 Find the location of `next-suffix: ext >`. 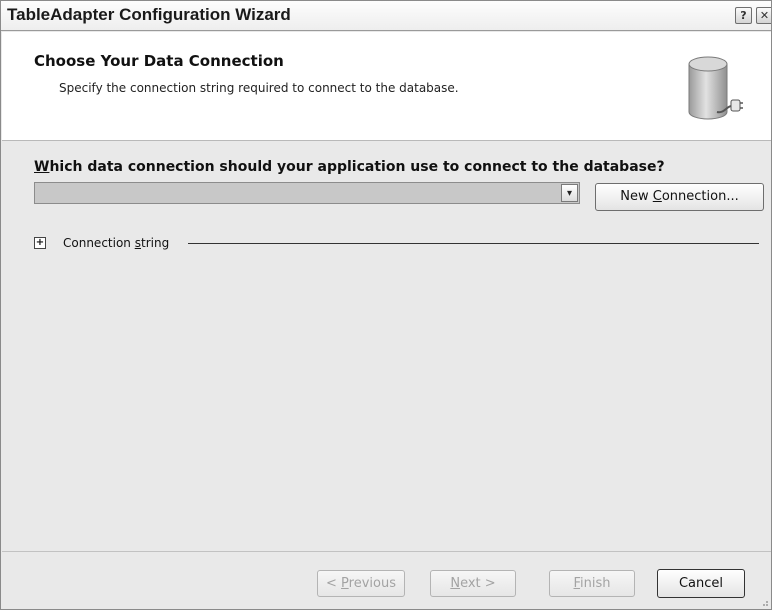

next-suffix: ext > is located at coordinates (478, 583).